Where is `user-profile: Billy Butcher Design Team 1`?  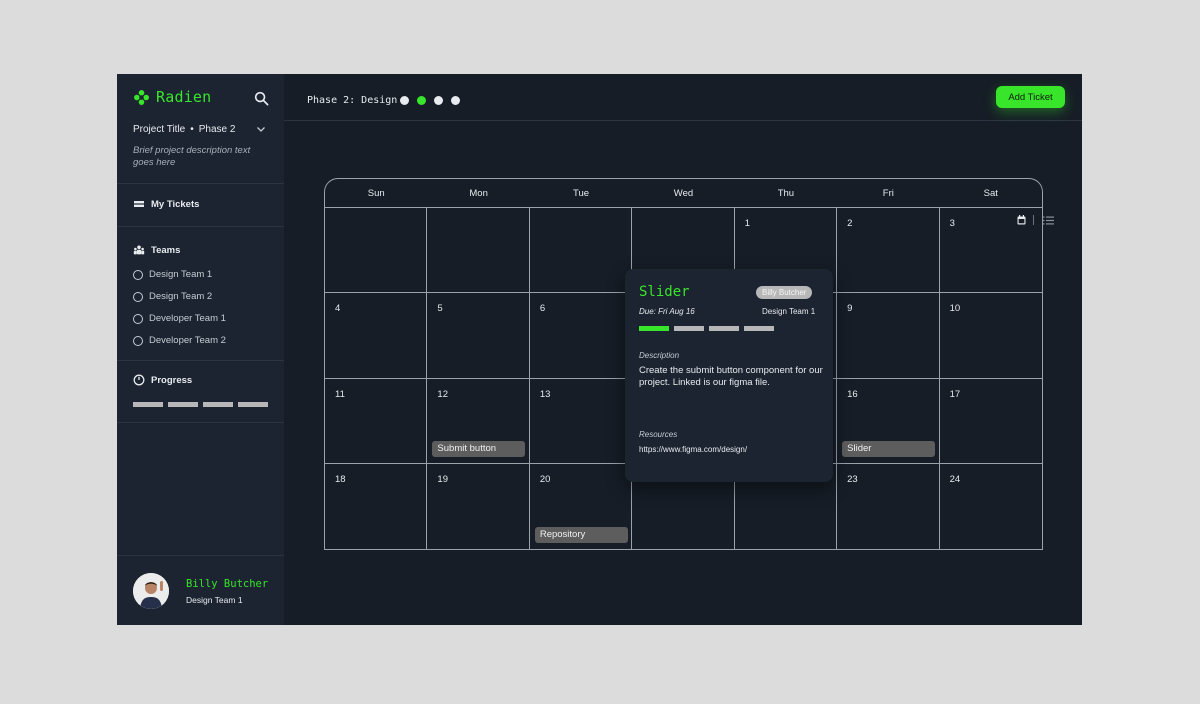
user-profile: Billy Butcher Design Team 1 is located at coordinates (200, 590).